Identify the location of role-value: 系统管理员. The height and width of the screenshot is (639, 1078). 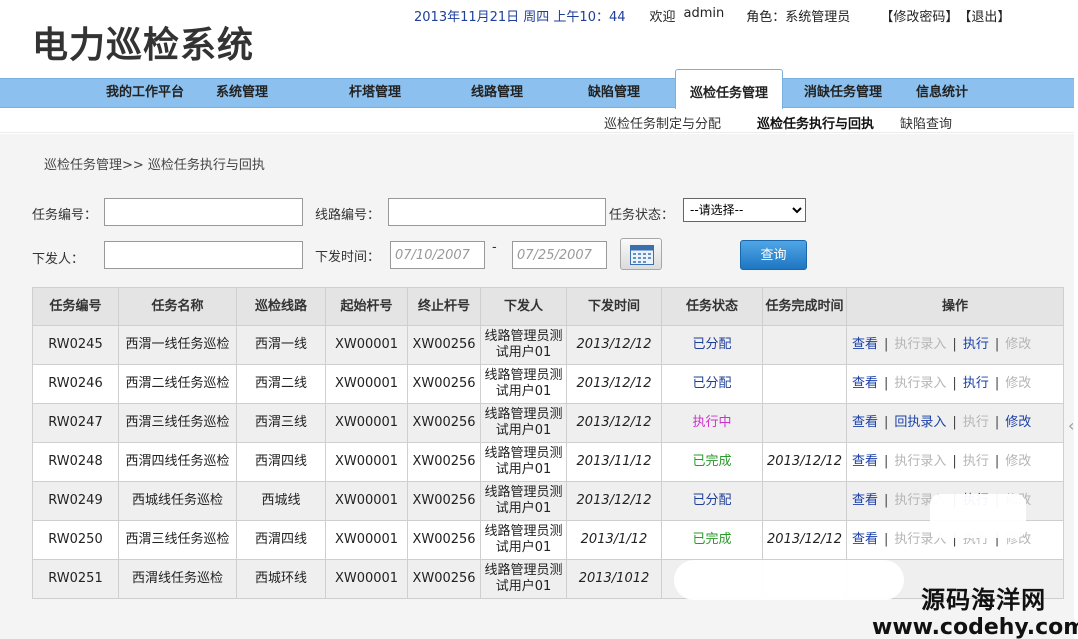
(818, 17).